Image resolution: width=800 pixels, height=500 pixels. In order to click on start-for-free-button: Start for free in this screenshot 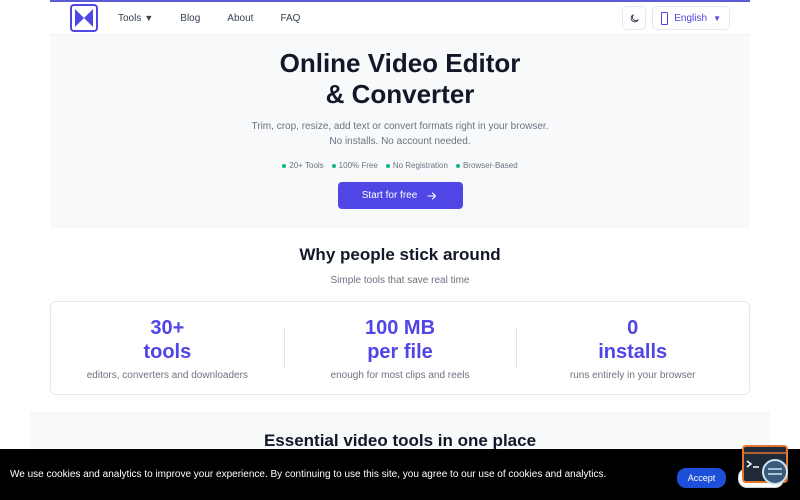, I will do `click(400, 195)`.